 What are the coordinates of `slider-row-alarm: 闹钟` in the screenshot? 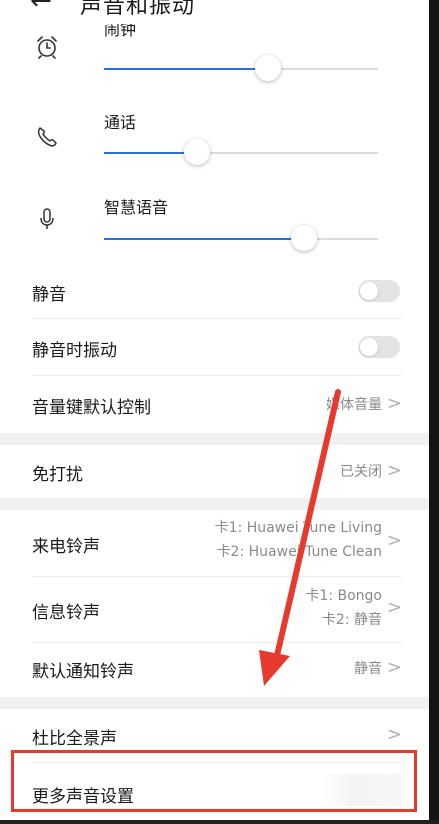 It's located at (214, 55).